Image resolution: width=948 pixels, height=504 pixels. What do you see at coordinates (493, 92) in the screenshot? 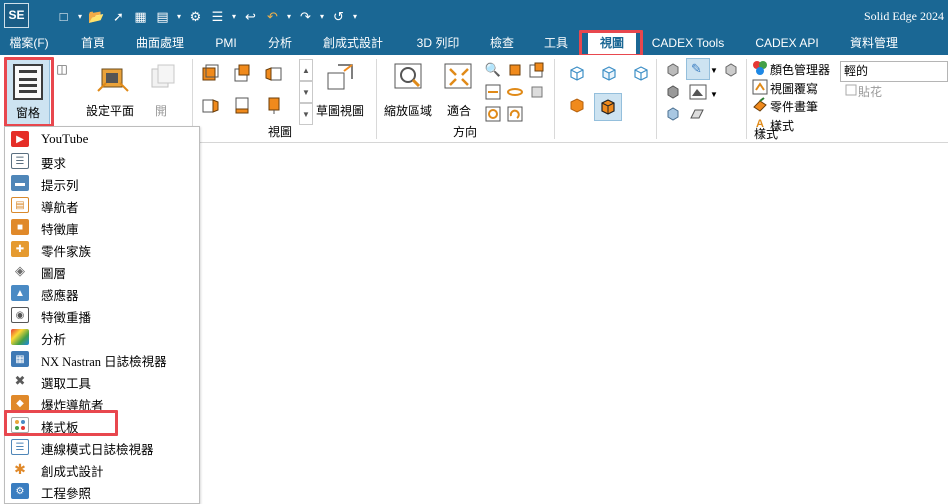
I see `pan-icon` at bounding box center [493, 92].